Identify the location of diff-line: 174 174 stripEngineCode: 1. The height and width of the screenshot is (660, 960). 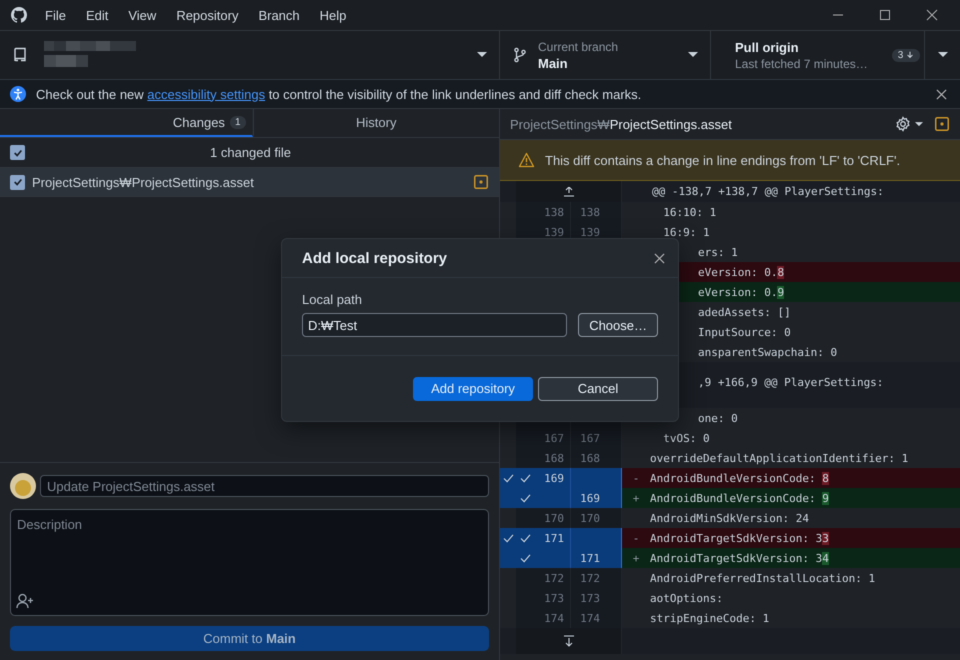
(730, 618).